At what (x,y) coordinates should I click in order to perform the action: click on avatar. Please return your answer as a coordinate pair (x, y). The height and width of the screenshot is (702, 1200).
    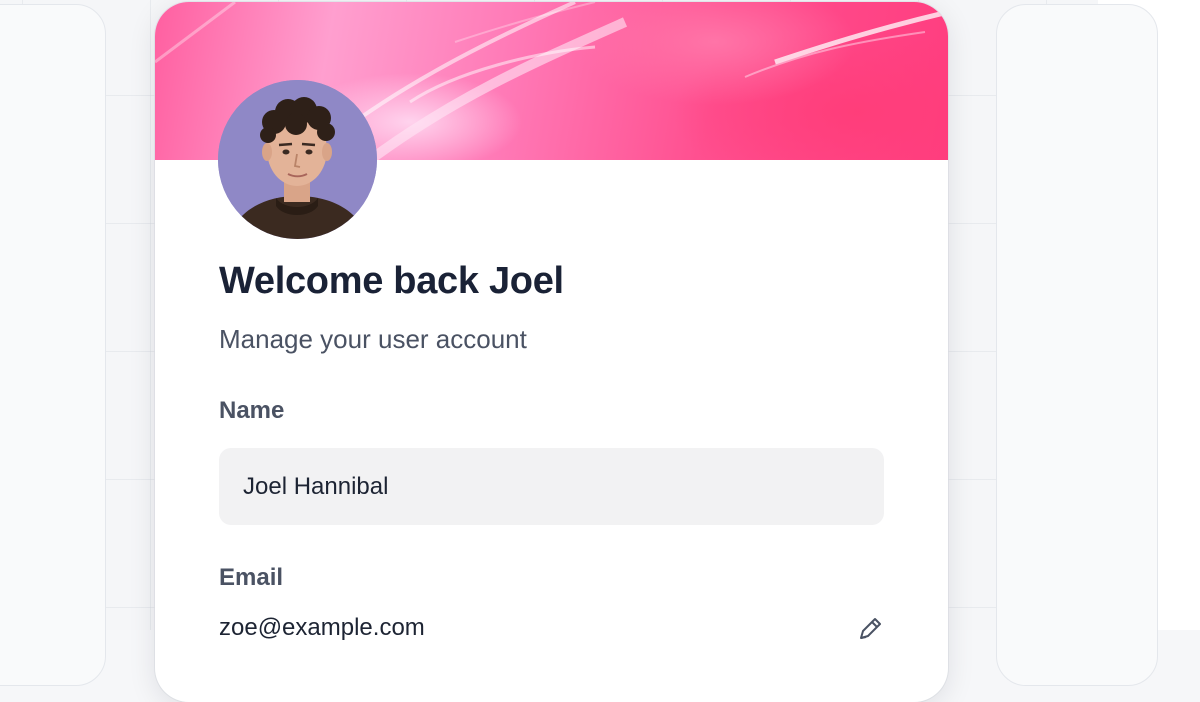
    Looking at the image, I should click on (297, 159).